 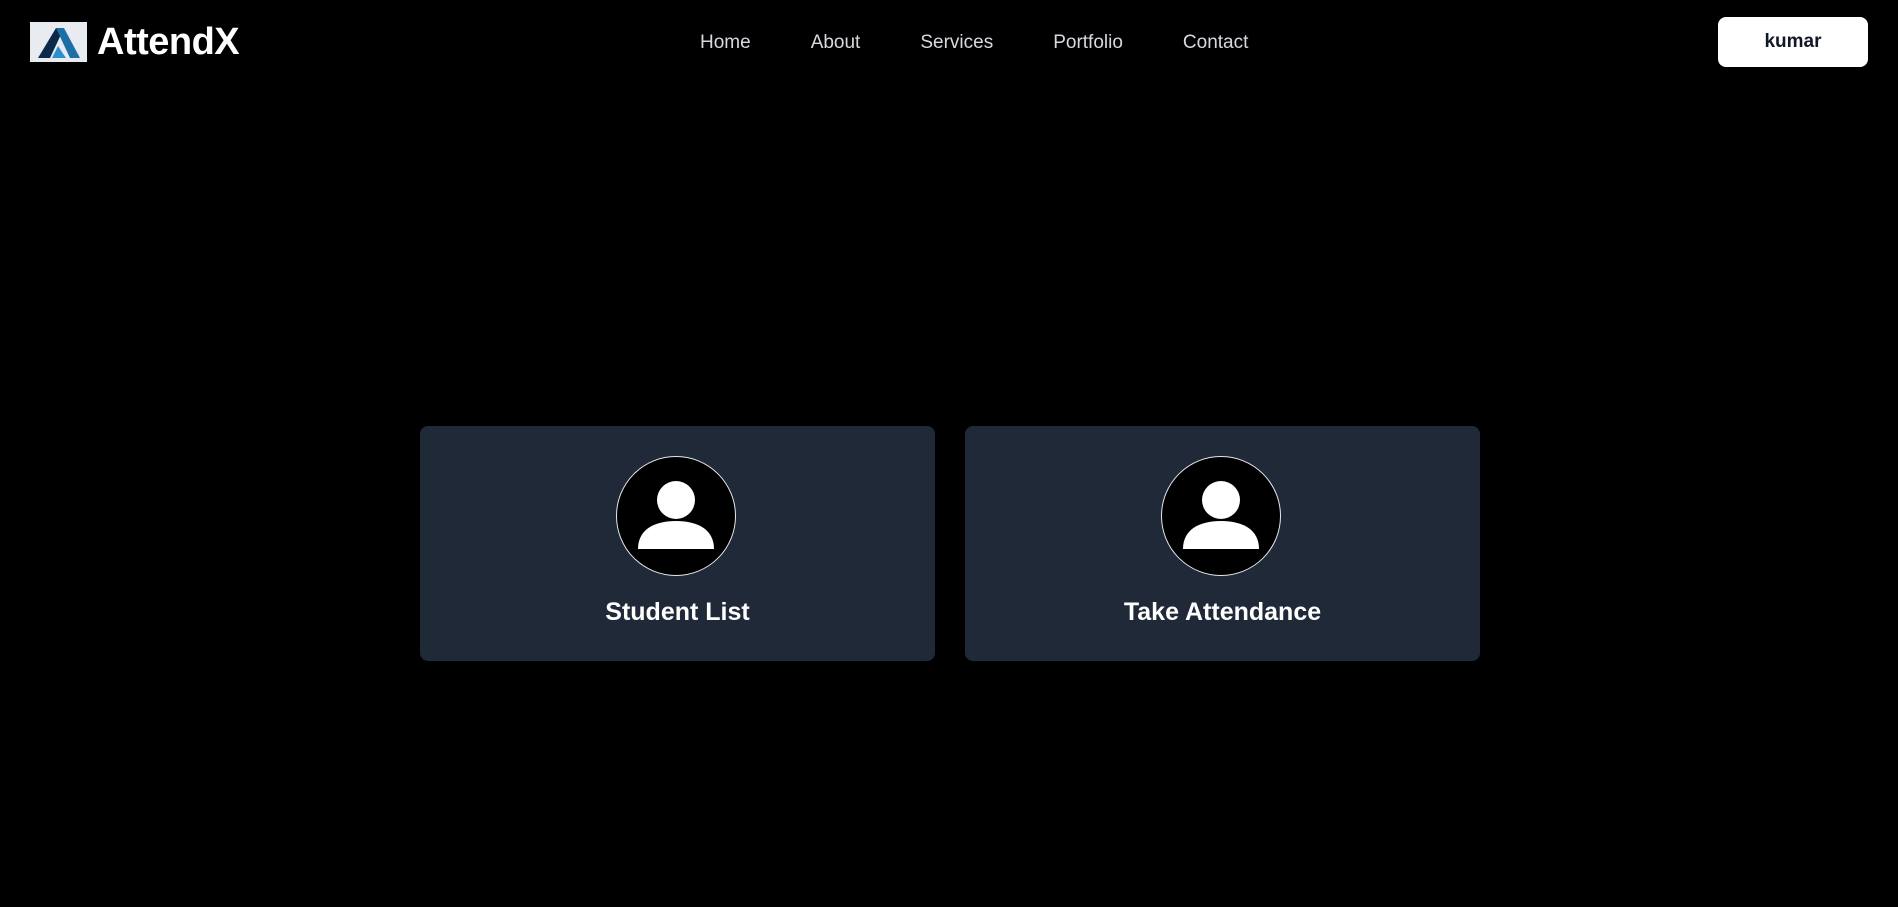 What do you see at coordinates (168, 42) in the screenshot?
I see `brand-name: AttendX` at bounding box center [168, 42].